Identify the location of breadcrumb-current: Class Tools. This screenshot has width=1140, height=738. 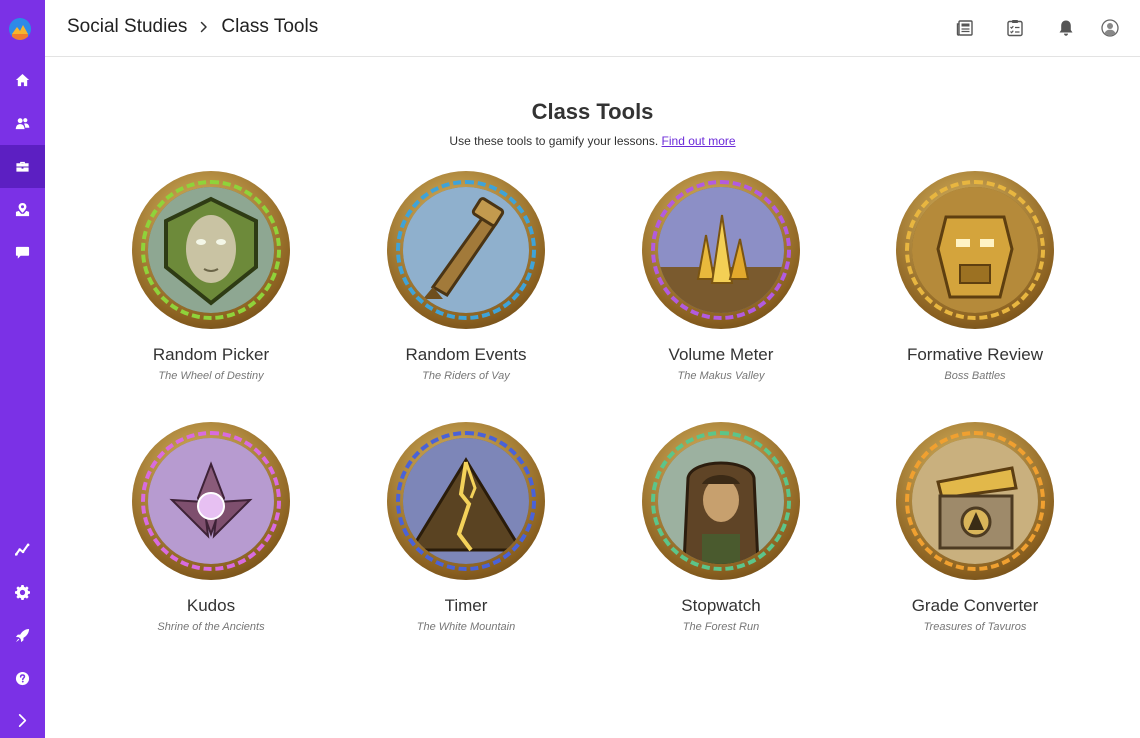
(270, 26).